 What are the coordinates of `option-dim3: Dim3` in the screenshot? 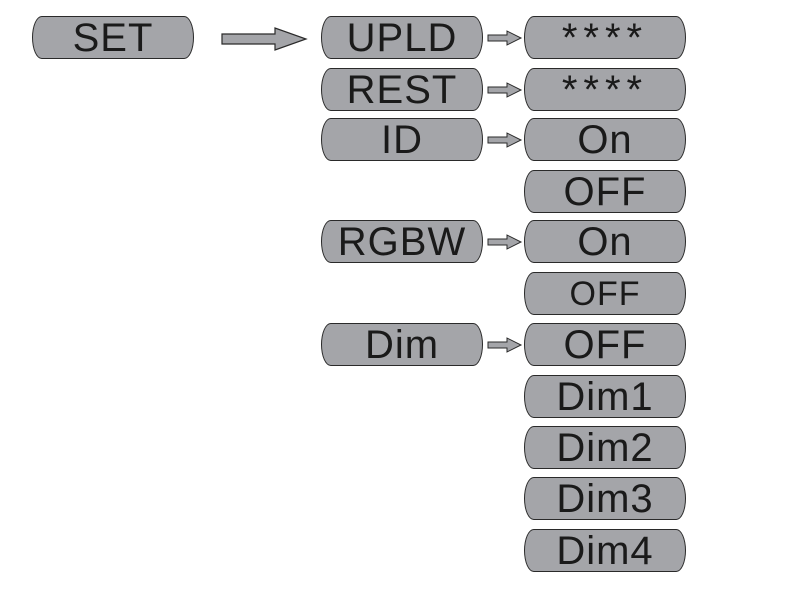 It's located at (605, 498).